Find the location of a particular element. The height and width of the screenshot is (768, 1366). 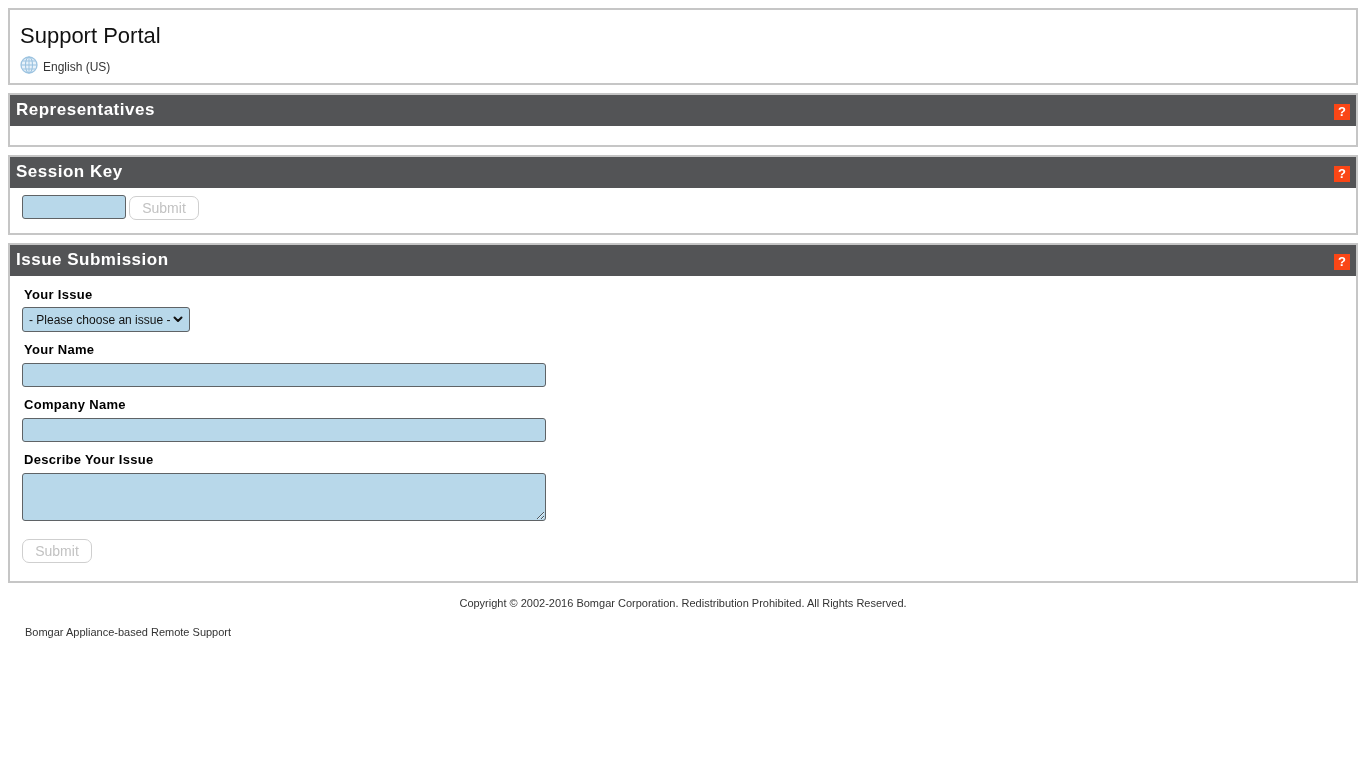

field-label: Company Name is located at coordinates (75, 405).